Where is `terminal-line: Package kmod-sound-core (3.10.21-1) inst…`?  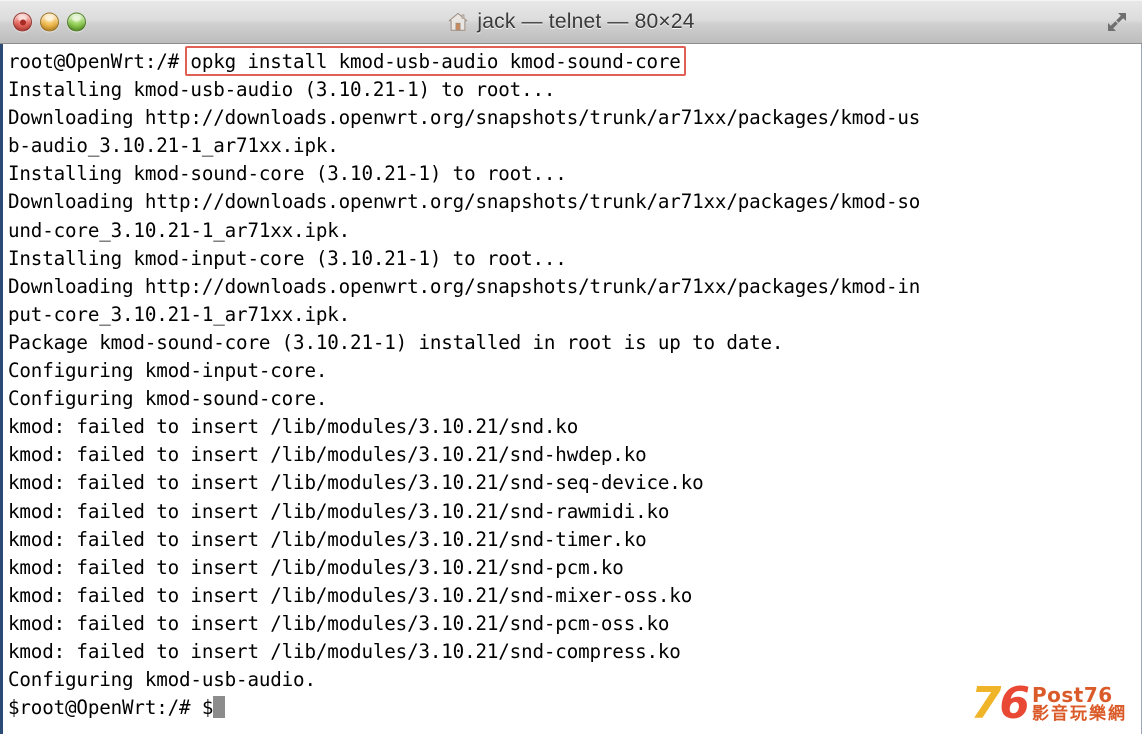 terminal-line: Package kmod-sound-core (3.10.21-1) inst… is located at coordinates (396, 342).